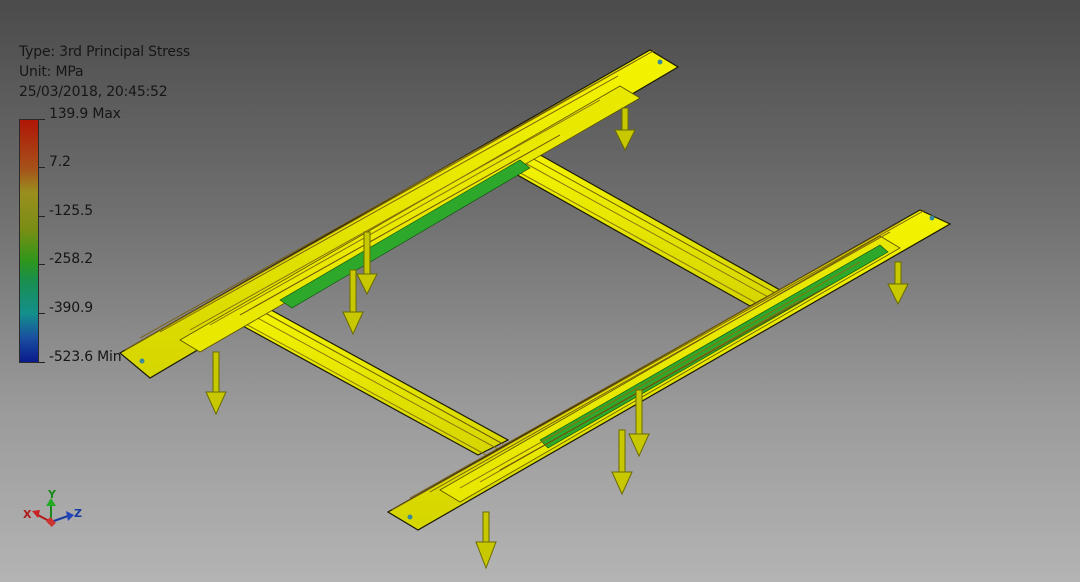 This screenshot has width=1080, height=582. What do you see at coordinates (27, 514) in the screenshot?
I see `axis-label-x: X` at bounding box center [27, 514].